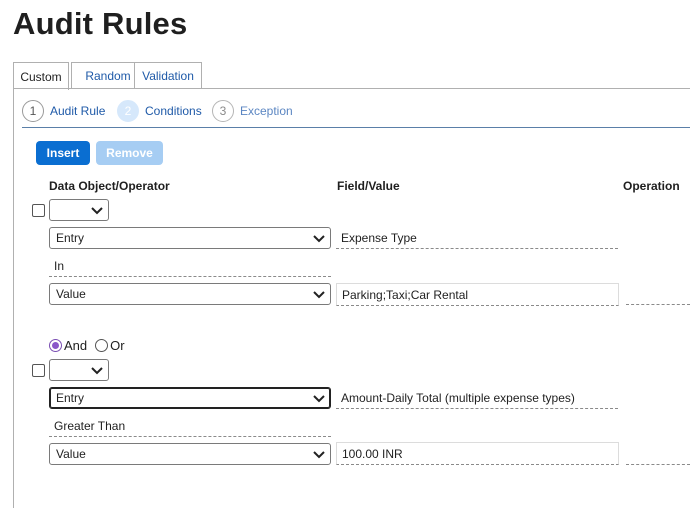  What do you see at coordinates (266, 111) in the screenshot?
I see `step-label-exception: Exception` at bounding box center [266, 111].